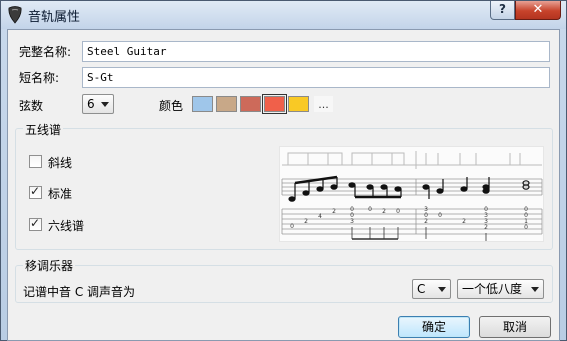  What do you see at coordinates (431, 289) in the screenshot?
I see `transpose-key-select: C` at bounding box center [431, 289].